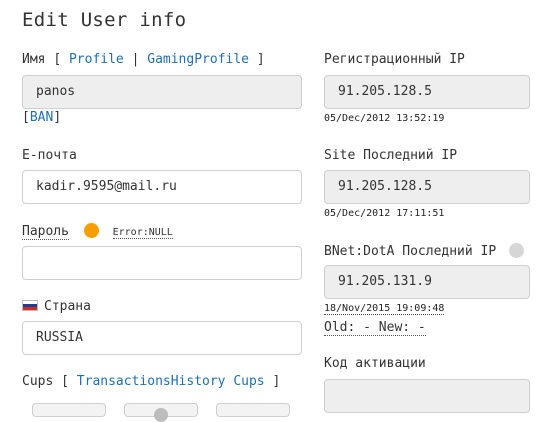 This screenshot has height=422, width=539. Describe the element at coordinates (162, 187) in the screenshot. I see `email-field: kadir.9595@mail.ru` at that location.